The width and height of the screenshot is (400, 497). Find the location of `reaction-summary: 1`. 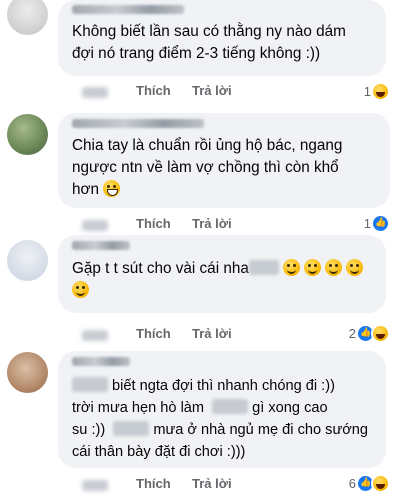

reaction-summary: 1 is located at coordinates (366, 92).